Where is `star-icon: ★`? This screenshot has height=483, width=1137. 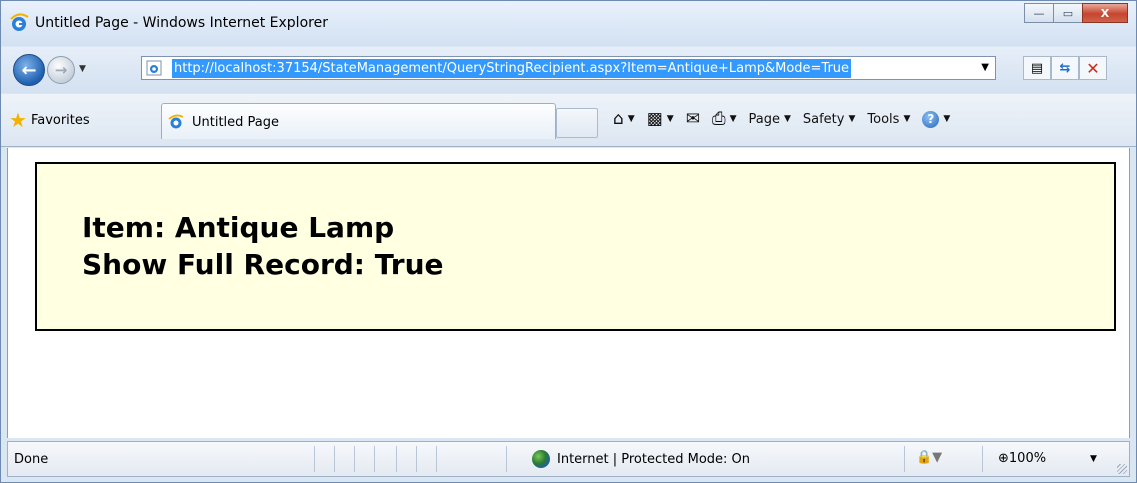 star-icon: ★ is located at coordinates (18, 120).